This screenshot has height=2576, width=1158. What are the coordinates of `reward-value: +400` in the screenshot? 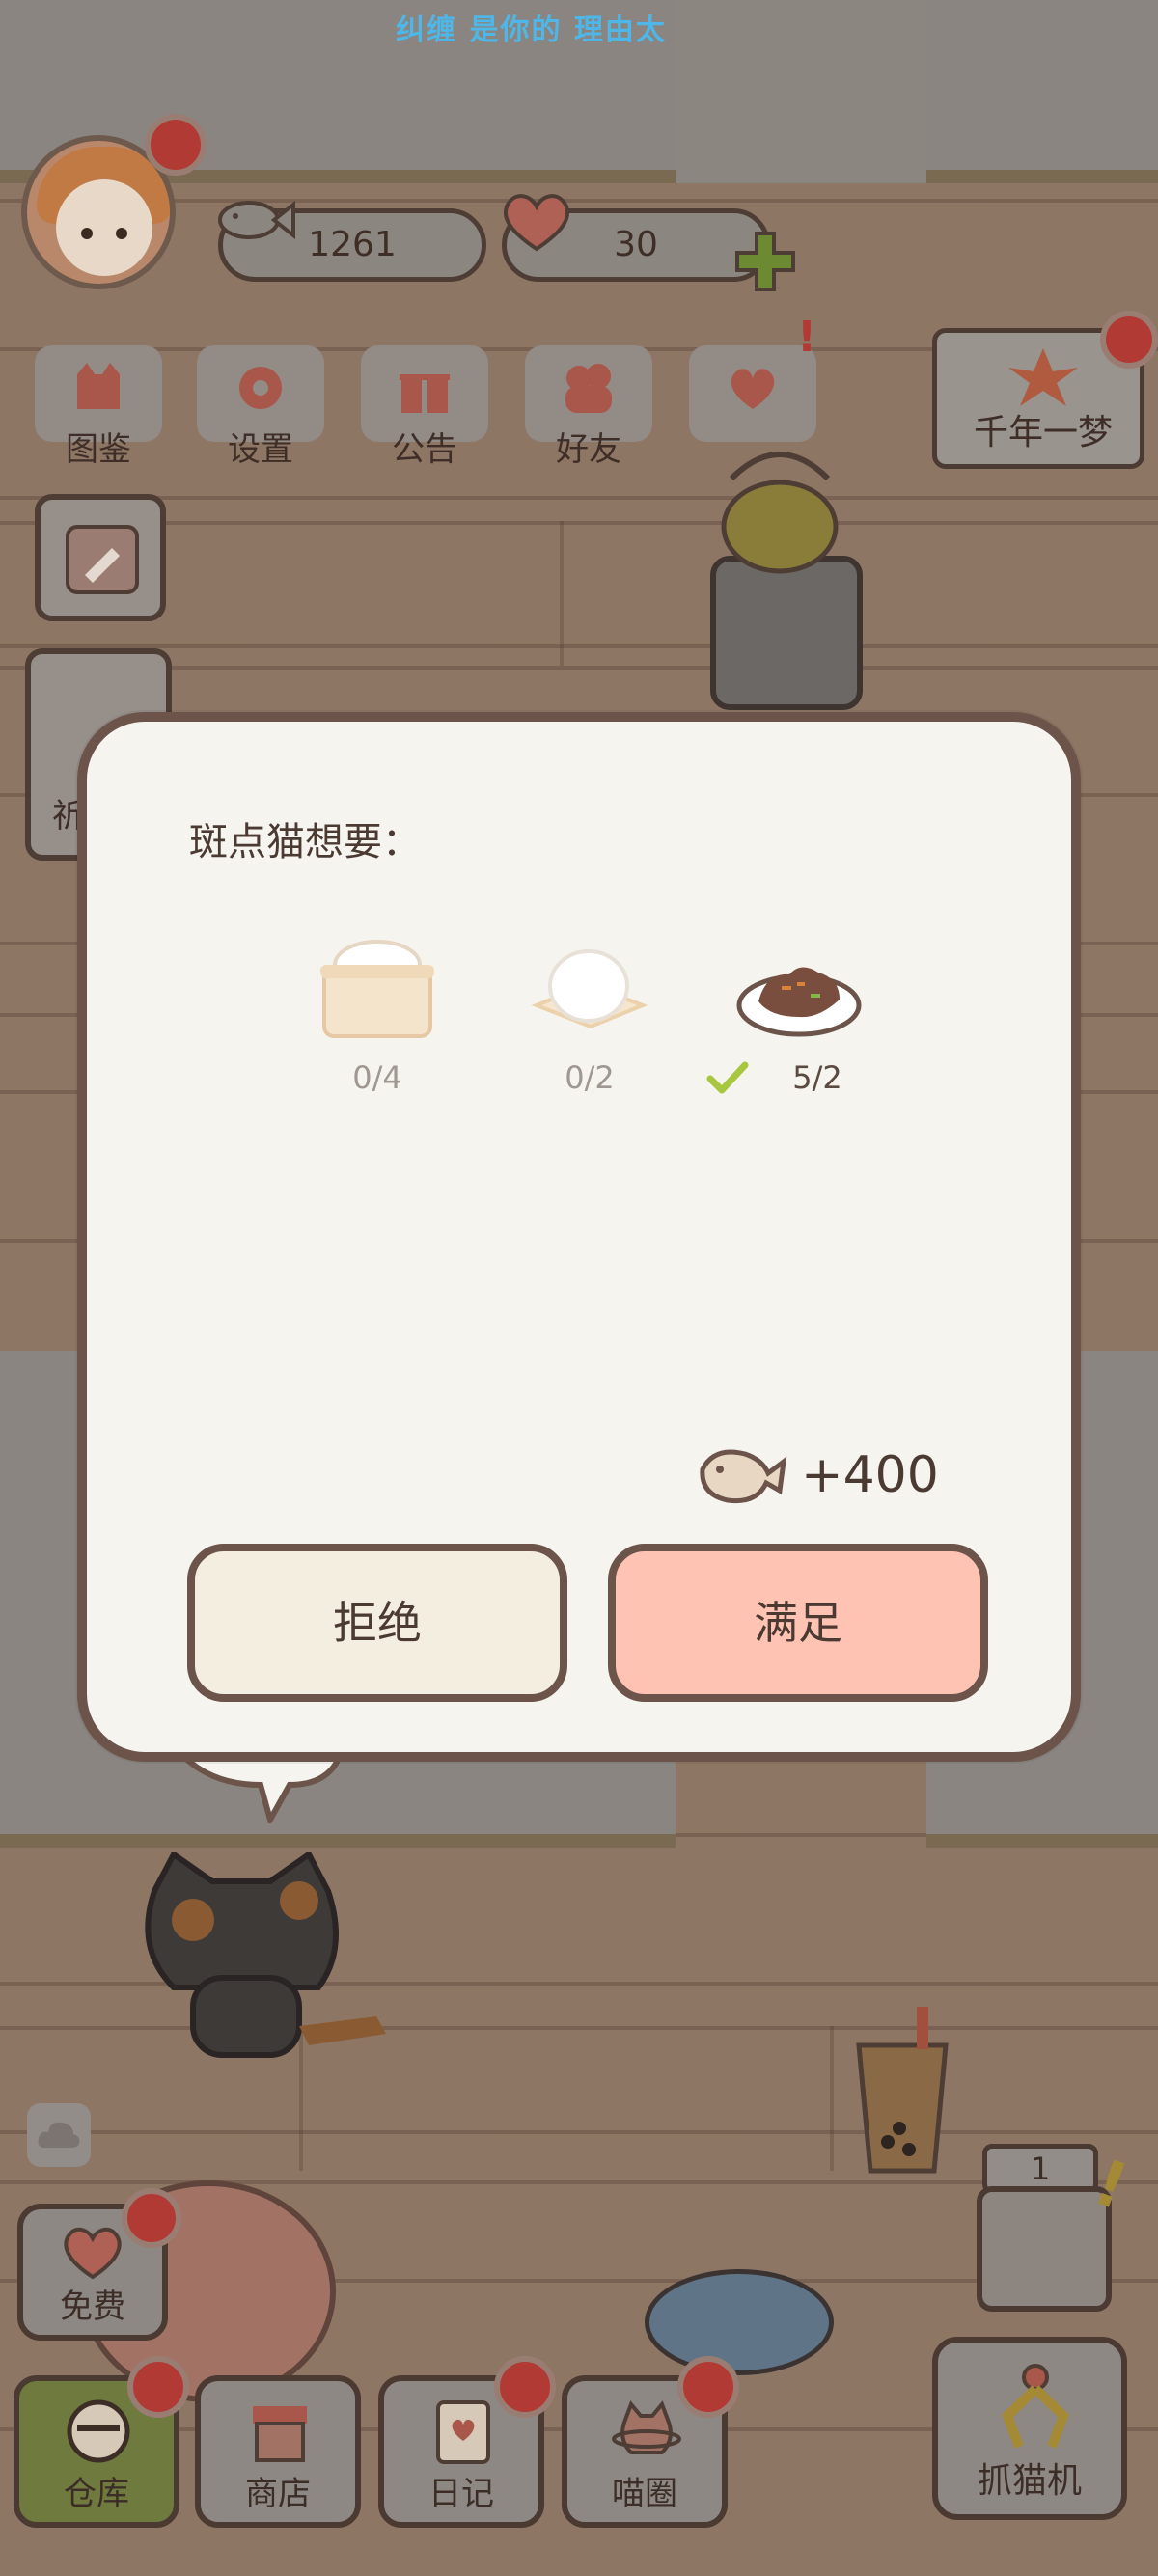 It's located at (870, 1475).